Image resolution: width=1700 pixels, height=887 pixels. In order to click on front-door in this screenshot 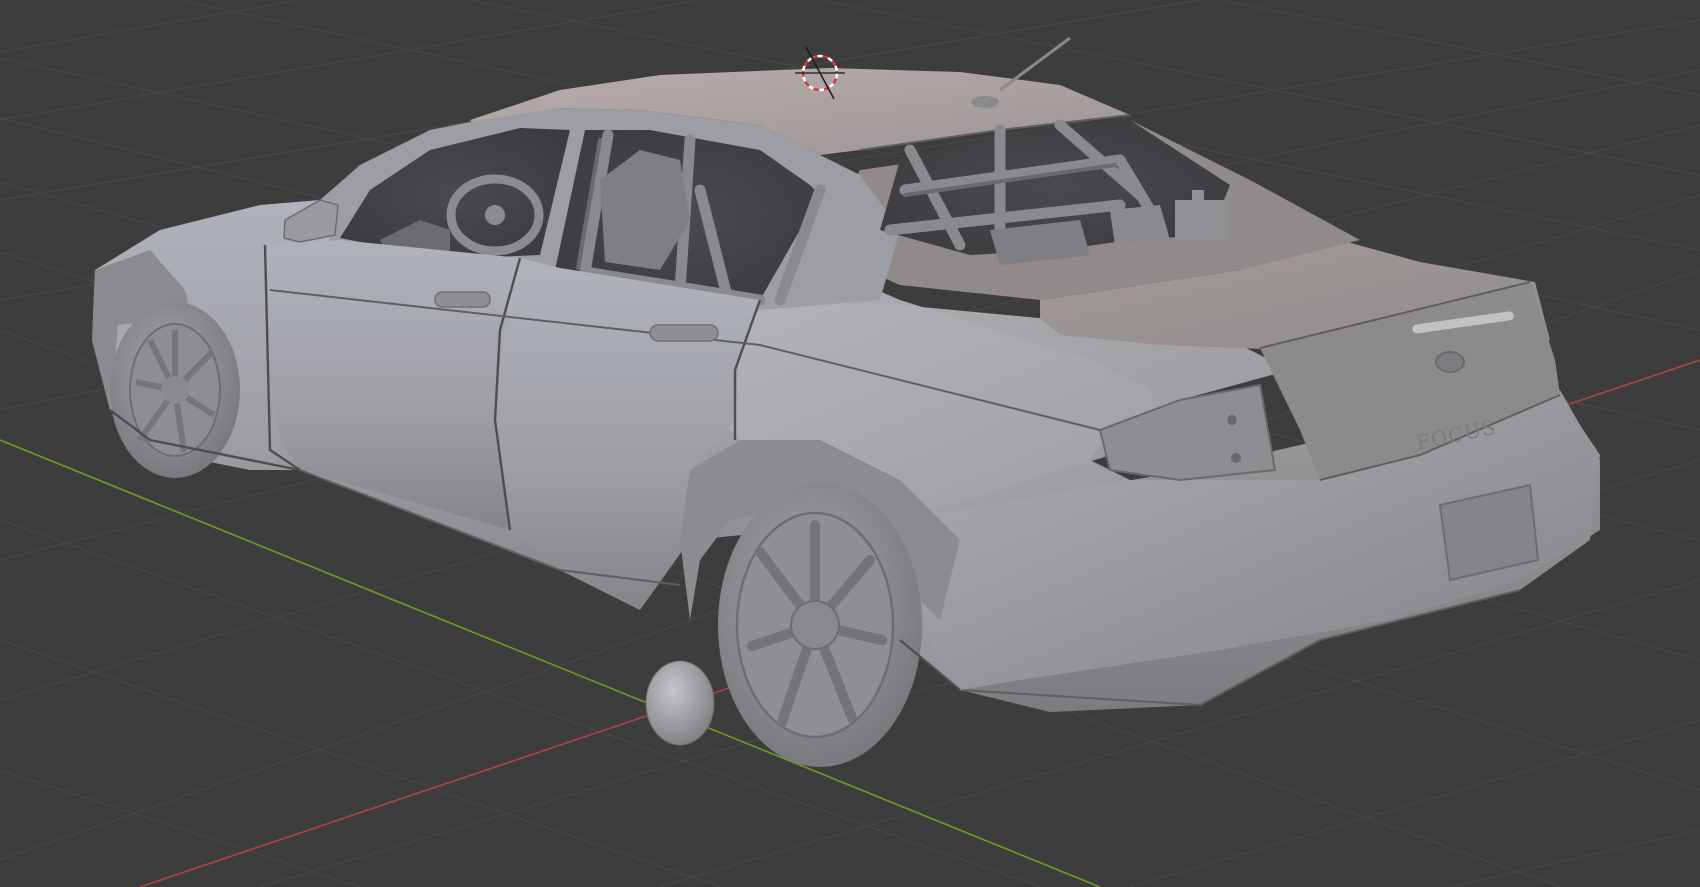, I will do `click(392, 385)`.